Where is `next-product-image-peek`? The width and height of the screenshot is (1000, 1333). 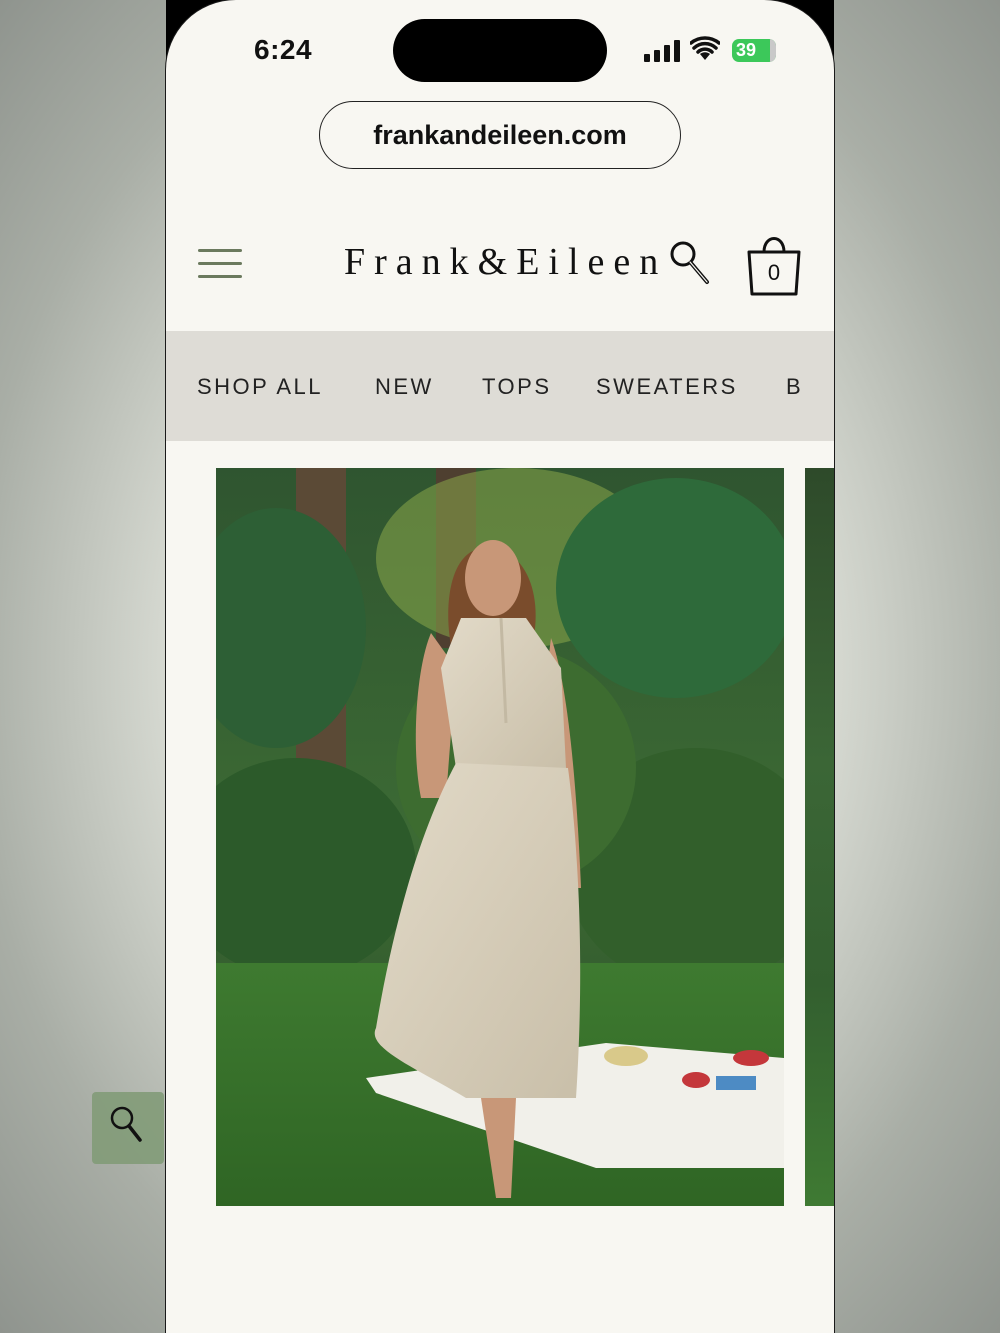 next-product-image-peek is located at coordinates (819, 837).